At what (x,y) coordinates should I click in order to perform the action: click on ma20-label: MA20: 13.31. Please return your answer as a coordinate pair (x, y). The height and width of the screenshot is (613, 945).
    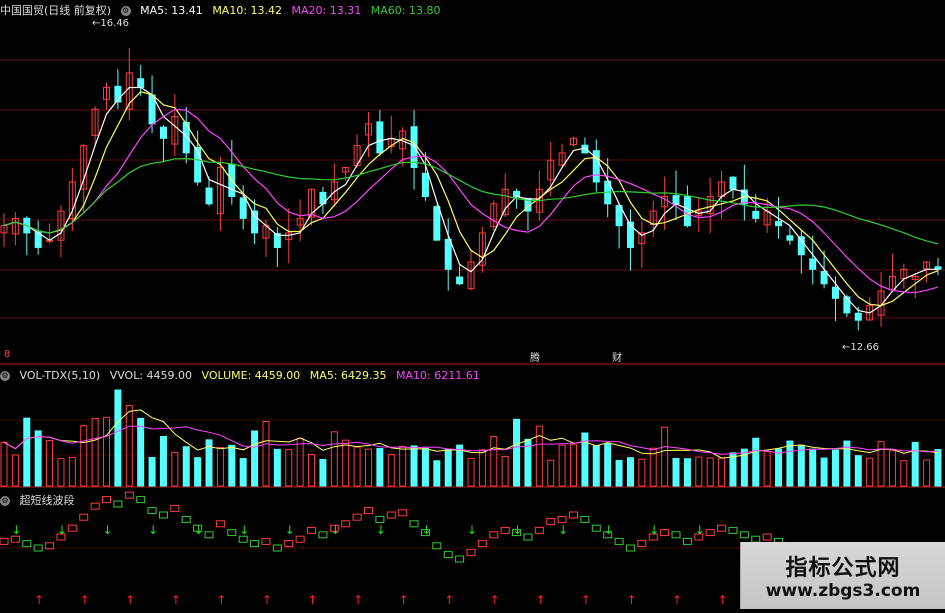
    Looking at the image, I should click on (326, 10).